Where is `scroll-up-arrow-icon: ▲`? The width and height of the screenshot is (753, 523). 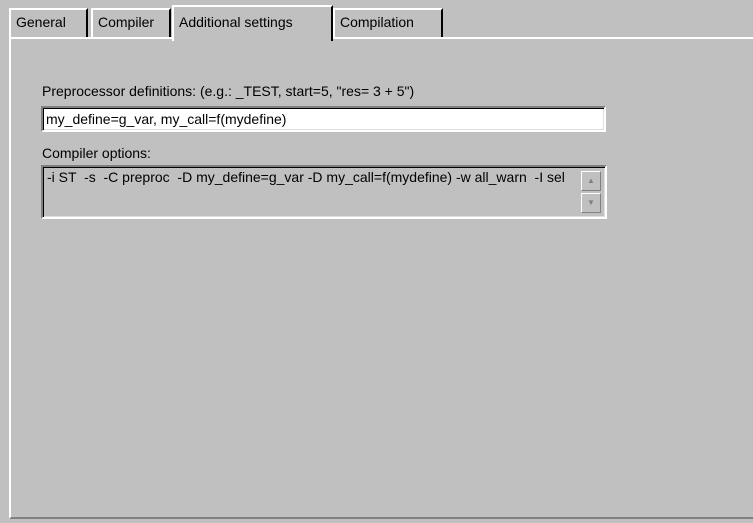
scroll-up-arrow-icon: ▲ is located at coordinates (591, 180).